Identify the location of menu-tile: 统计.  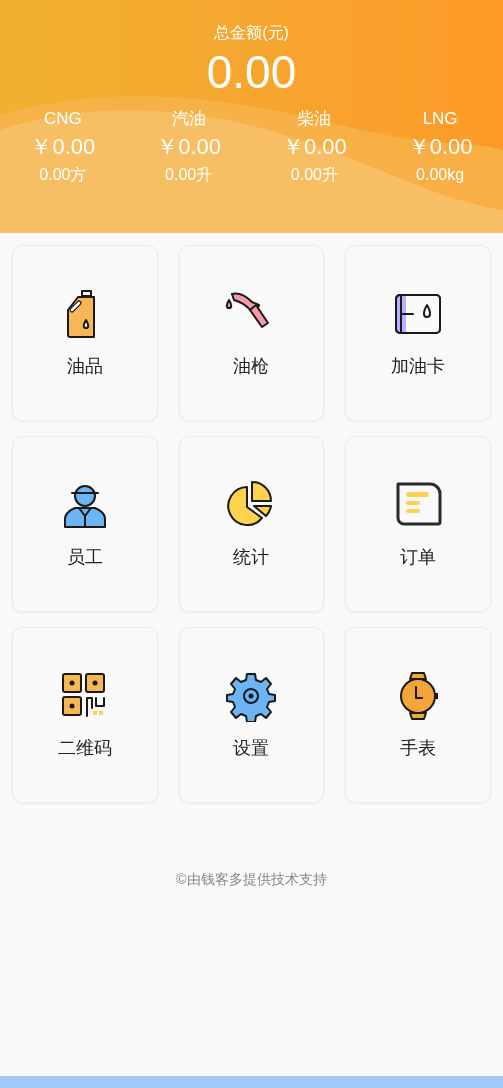
(251, 524).